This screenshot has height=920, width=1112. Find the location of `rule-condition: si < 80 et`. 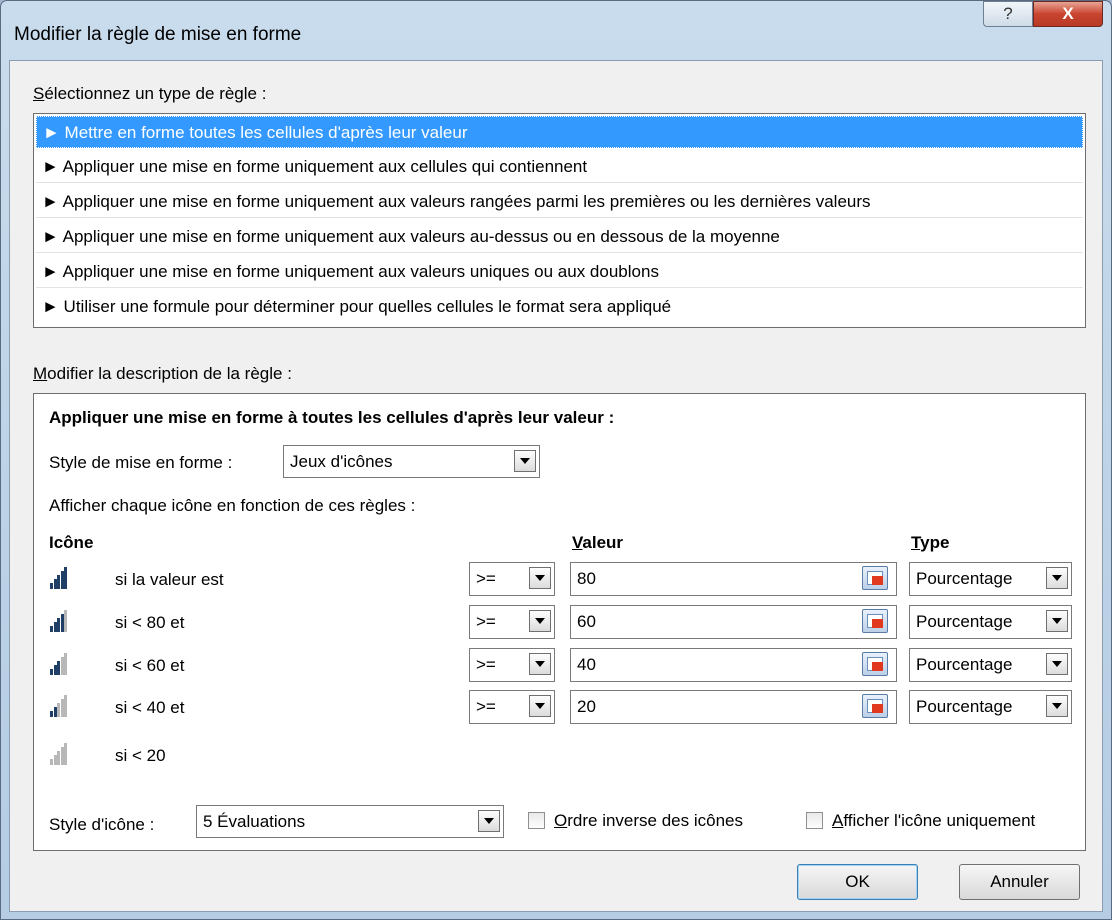

rule-condition: si < 80 et is located at coordinates (150, 622).